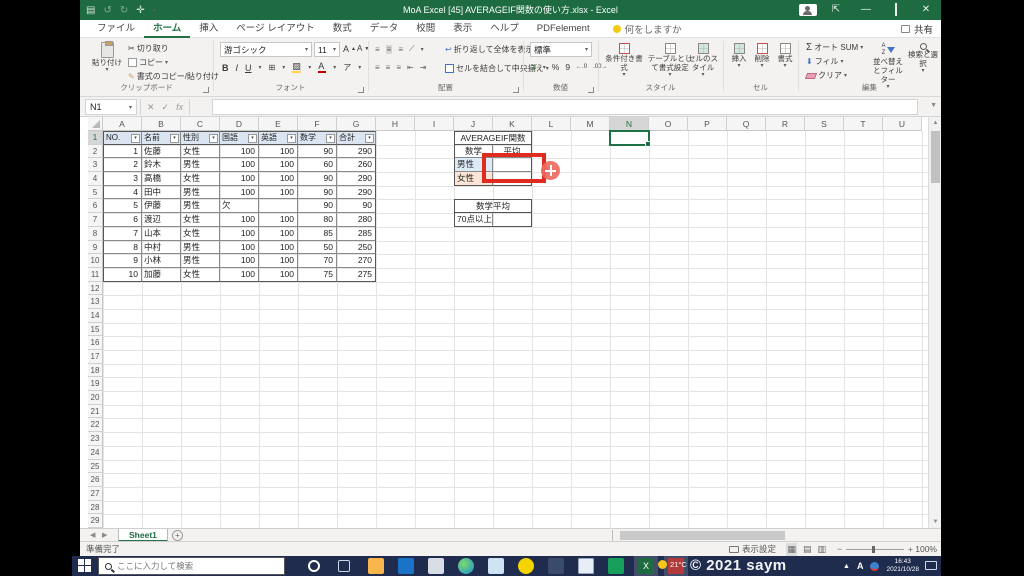 The height and width of the screenshot is (576, 1024). Describe the element at coordinates (161, 165) in the screenshot. I see `cell-B3: 鈴木` at that location.